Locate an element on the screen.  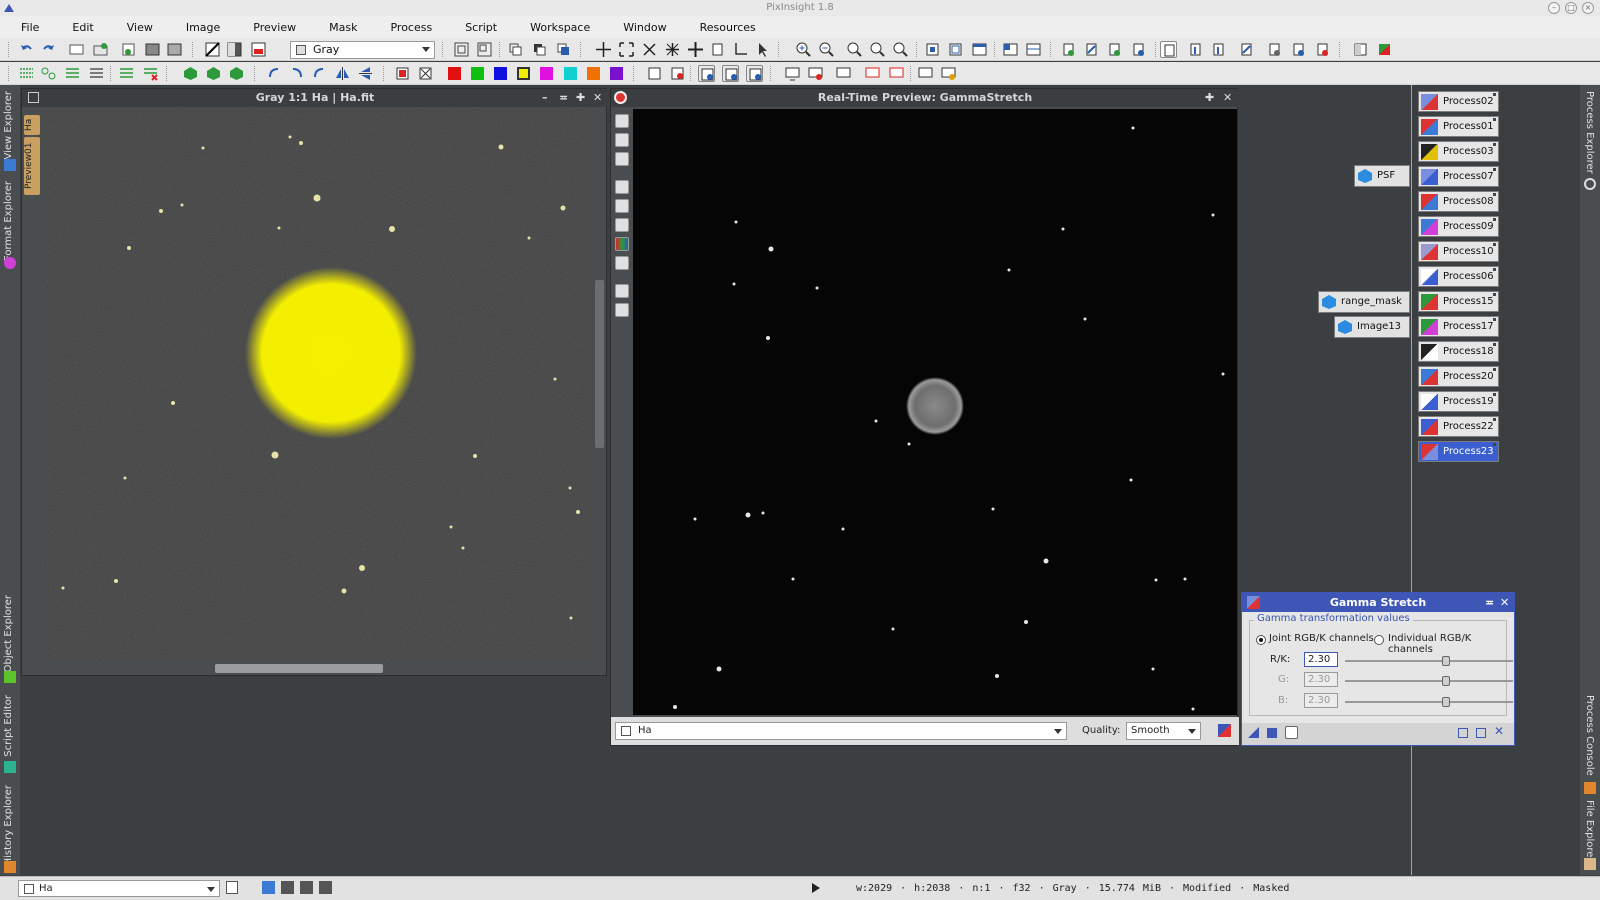
new-instance-icon is located at coordinates (1253, 732).